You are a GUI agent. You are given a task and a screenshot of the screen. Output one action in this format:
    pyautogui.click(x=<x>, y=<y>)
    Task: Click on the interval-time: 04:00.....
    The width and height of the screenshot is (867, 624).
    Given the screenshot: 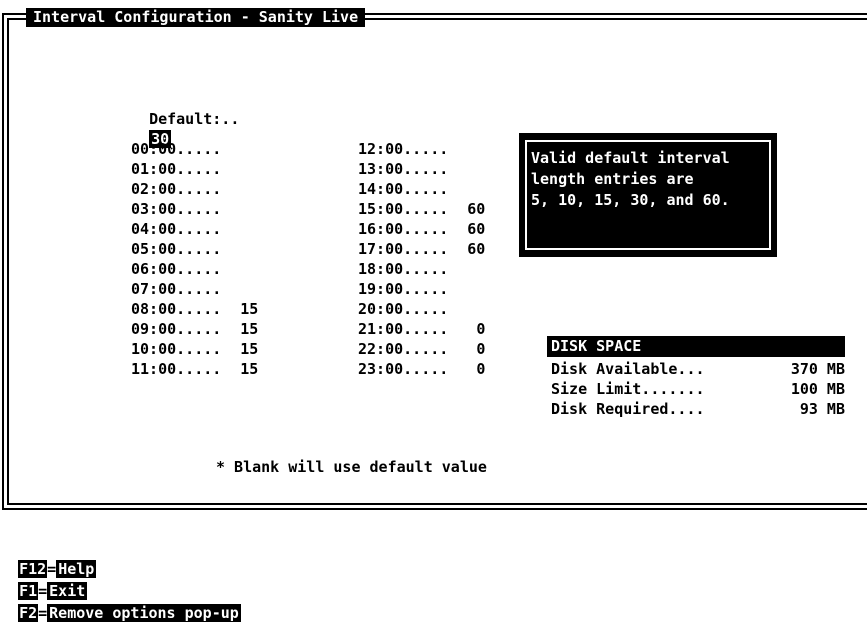 What is the action you would take?
    pyautogui.click(x=176, y=229)
    